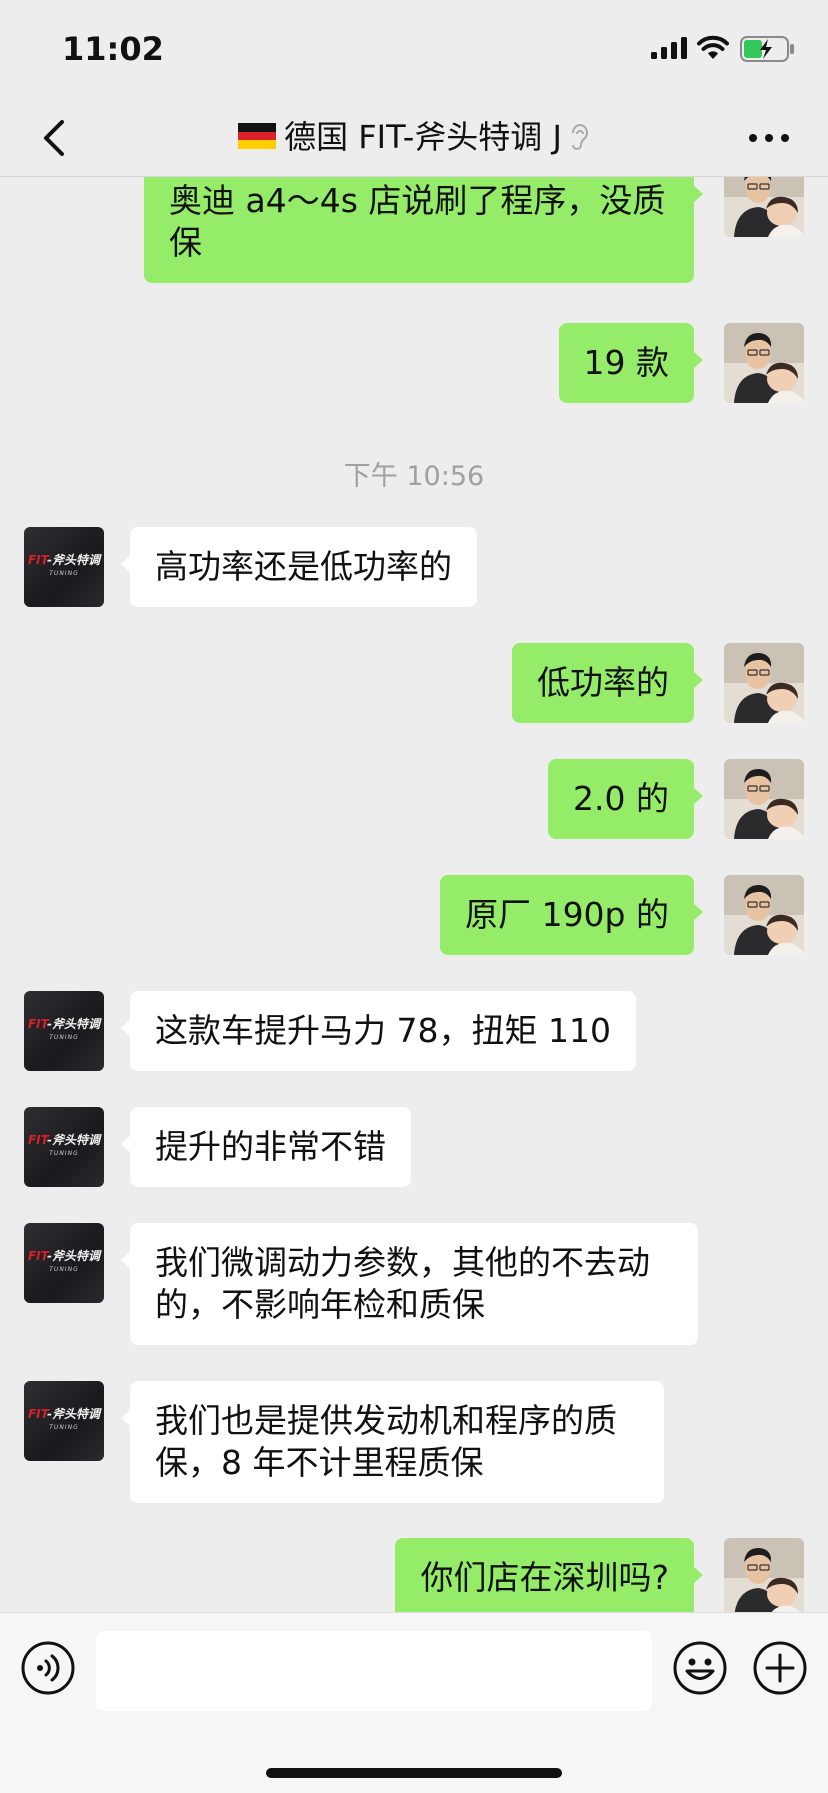 The image size is (828, 1793). I want to click on voice-icon, so click(48, 1668).